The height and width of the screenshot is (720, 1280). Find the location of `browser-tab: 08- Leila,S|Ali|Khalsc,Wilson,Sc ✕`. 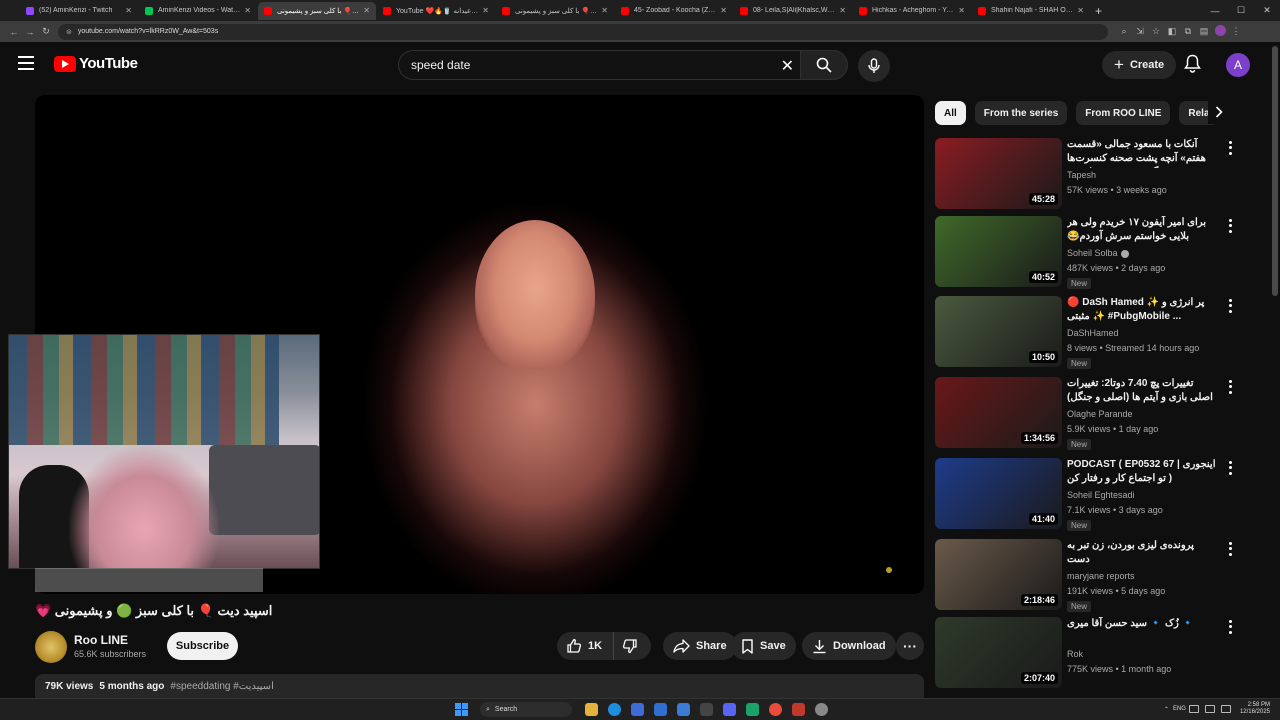

browser-tab: 08- Leila,S|Ali|Khalsc,Wilson,Sc ✕ is located at coordinates (793, 11).